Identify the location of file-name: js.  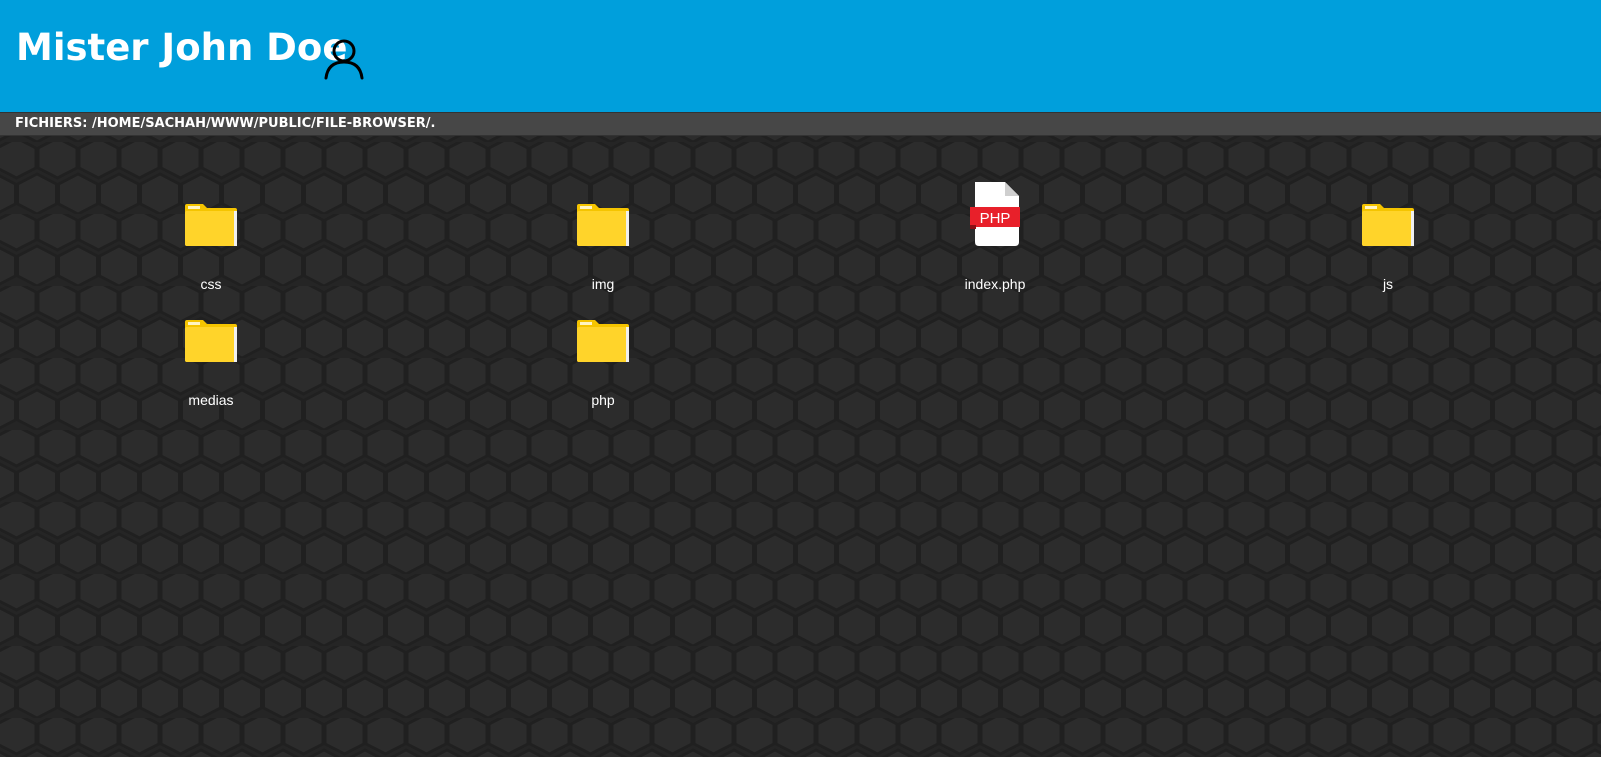
(1388, 284).